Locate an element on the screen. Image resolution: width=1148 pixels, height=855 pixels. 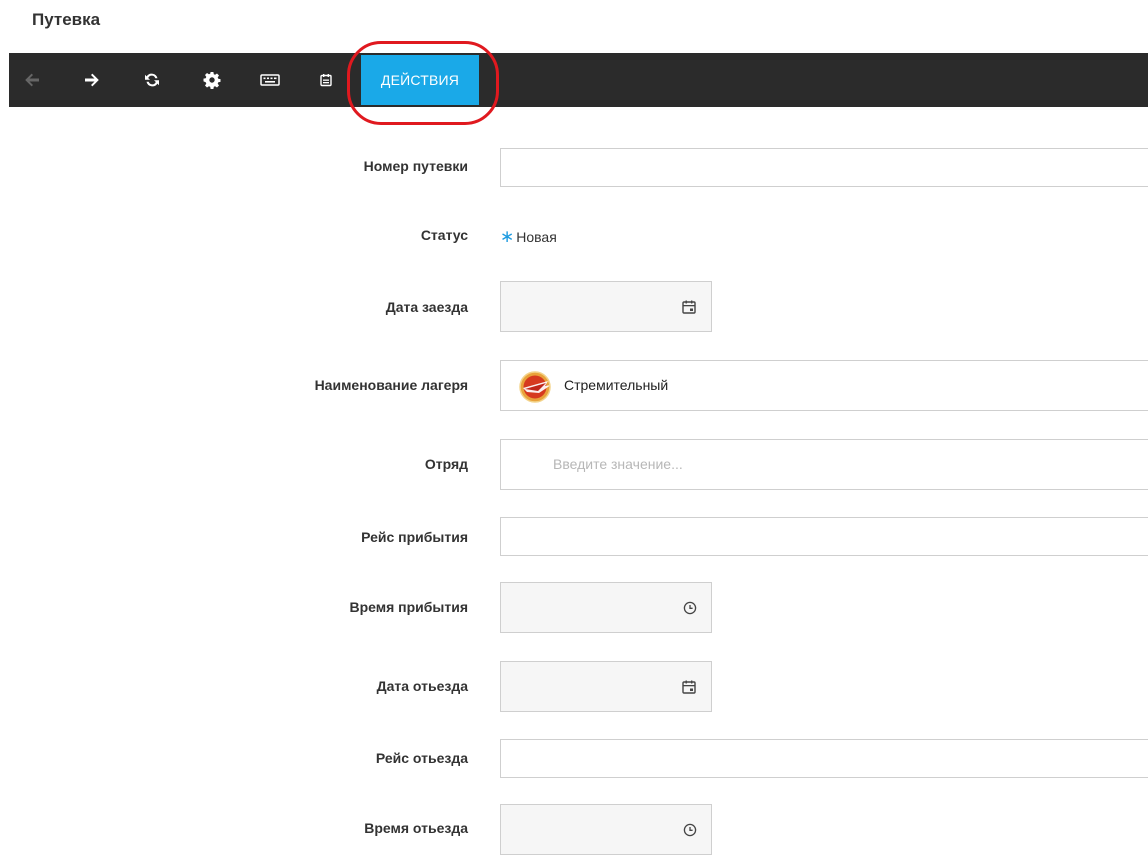
departure-time-input is located at coordinates (606, 829).